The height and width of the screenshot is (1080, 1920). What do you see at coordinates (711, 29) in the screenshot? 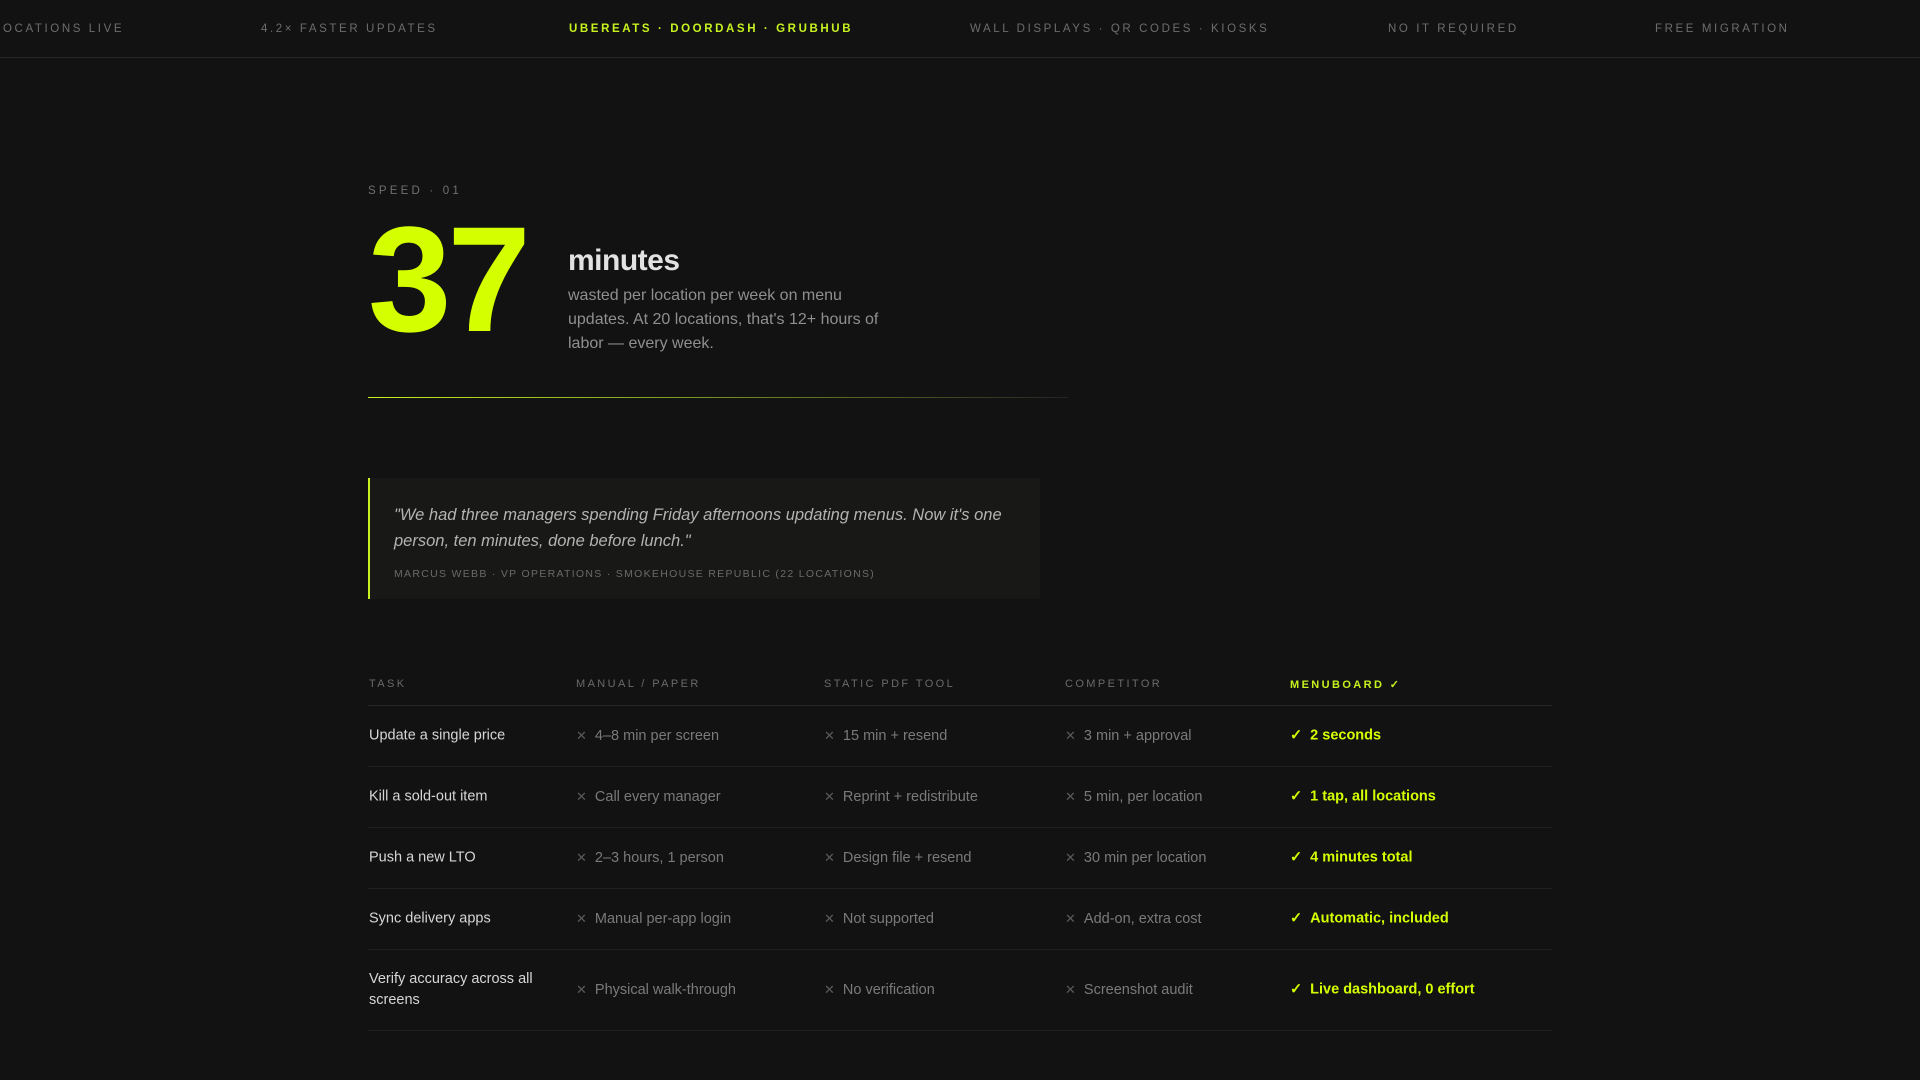
I see `ticker-item-highlight: UBEREATS · DOORDASH · GRUBHUB` at bounding box center [711, 29].